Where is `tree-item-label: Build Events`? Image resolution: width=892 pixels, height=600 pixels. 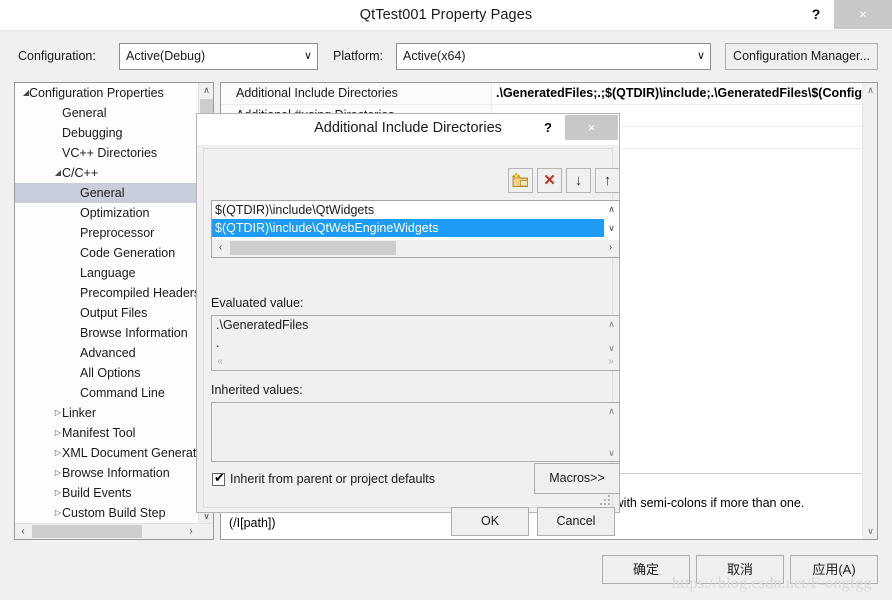 tree-item-label: Build Events is located at coordinates (97, 493).